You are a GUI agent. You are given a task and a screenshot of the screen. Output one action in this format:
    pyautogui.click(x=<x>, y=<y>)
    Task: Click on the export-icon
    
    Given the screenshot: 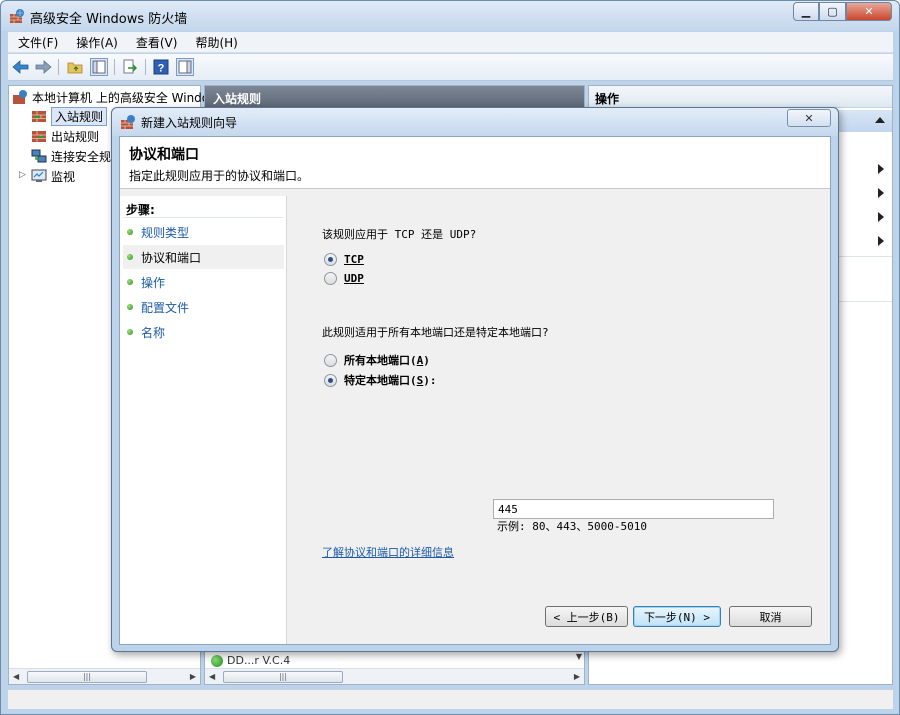 What is the action you would take?
    pyautogui.click(x=130, y=66)
    